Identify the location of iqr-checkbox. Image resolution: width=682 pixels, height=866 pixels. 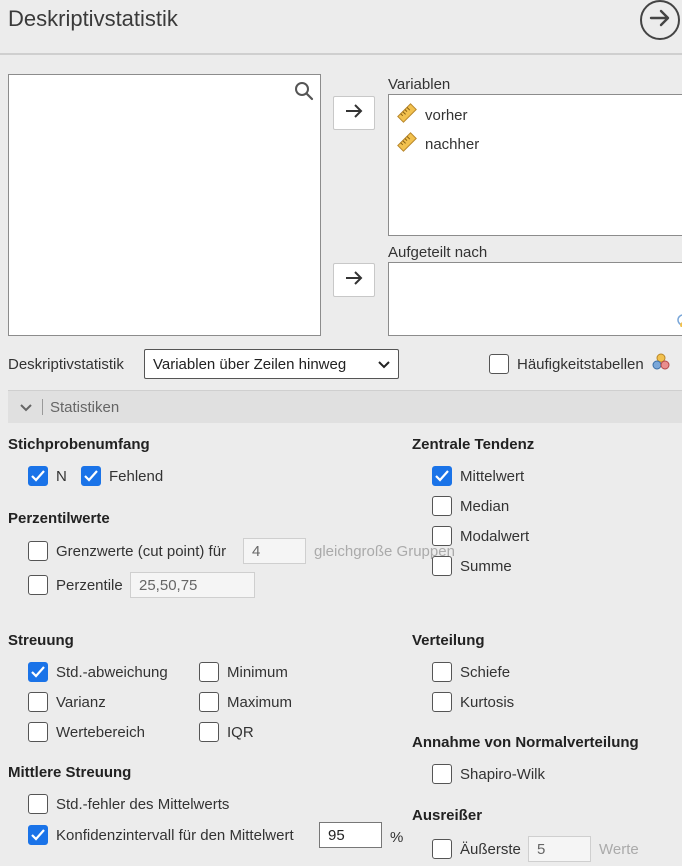
(209, 732).